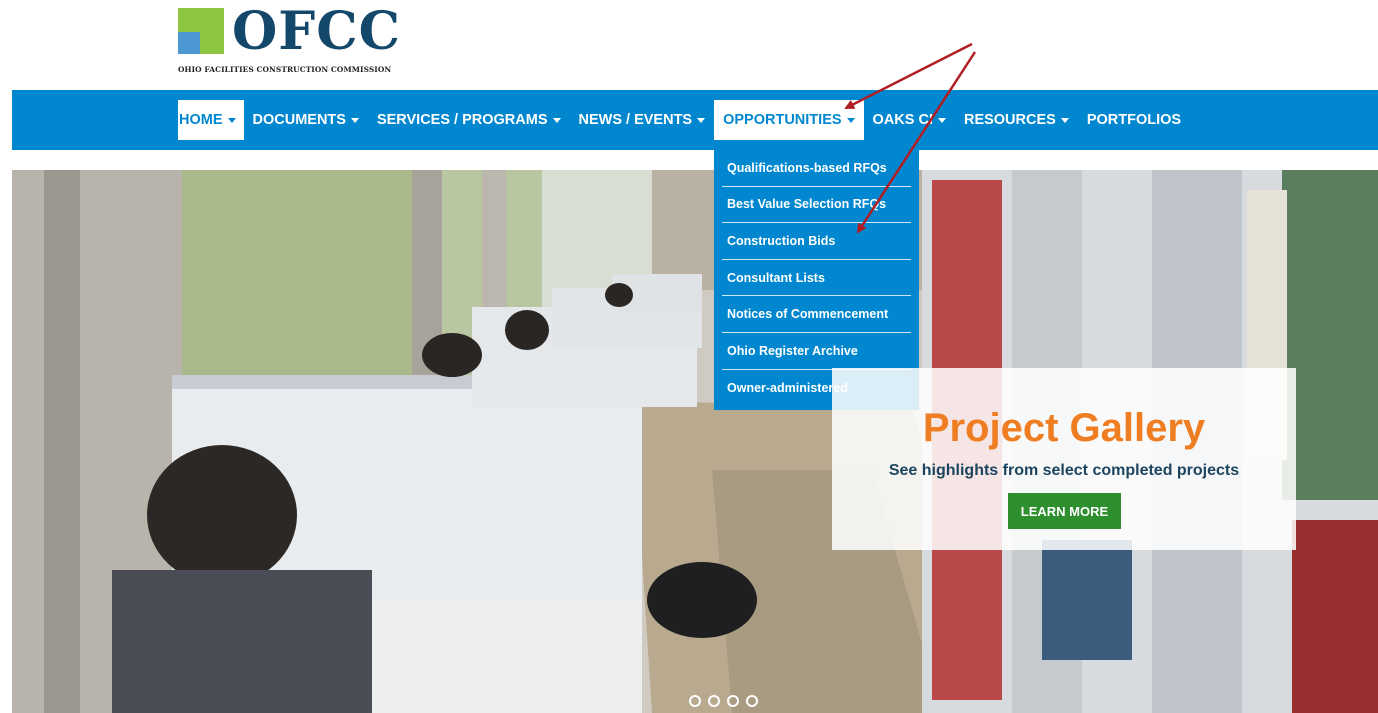  I want to click on nav-item-oaks-ci: OAKS CI, so click(909, 120).